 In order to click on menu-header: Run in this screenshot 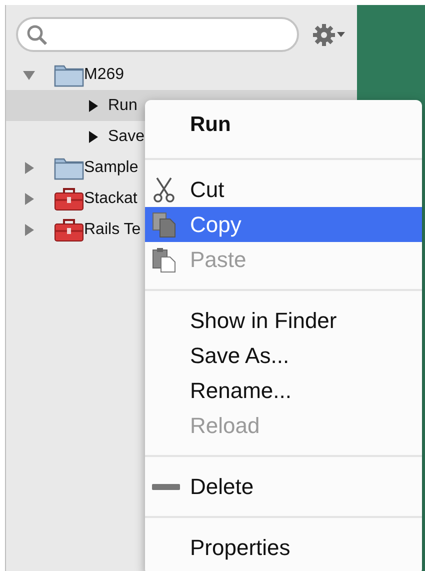, I will do `click(210, 125)`.